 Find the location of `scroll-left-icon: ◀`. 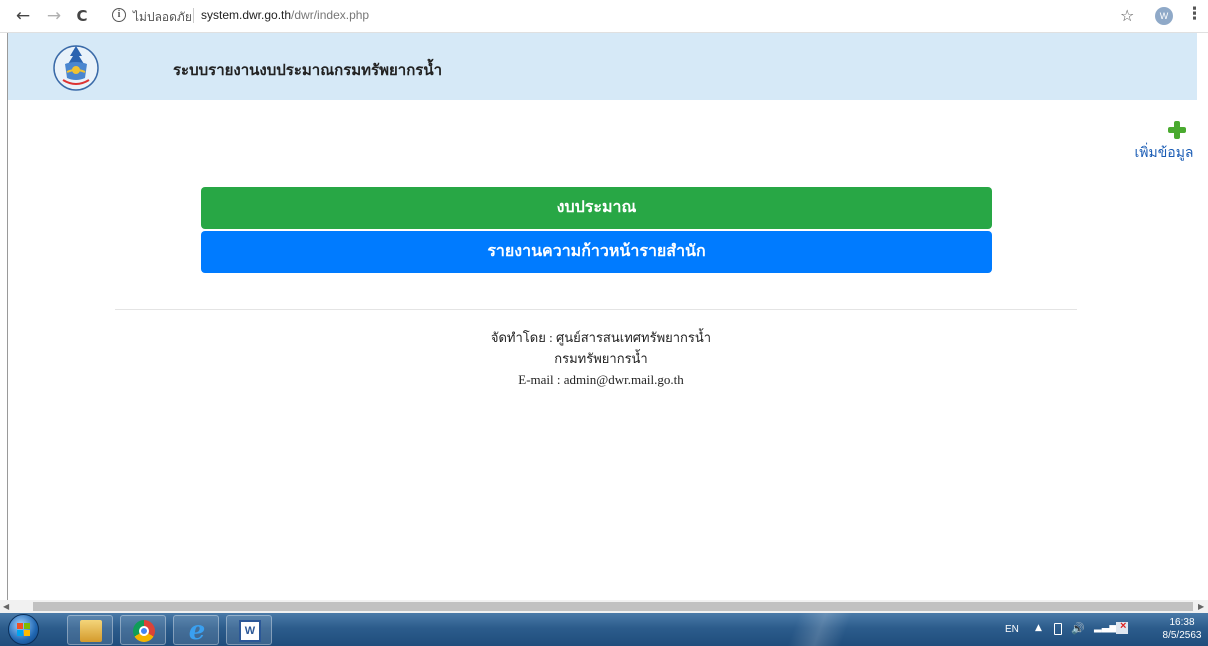

scroll-left-icon: ◀ is located at coordinates (6, 606).